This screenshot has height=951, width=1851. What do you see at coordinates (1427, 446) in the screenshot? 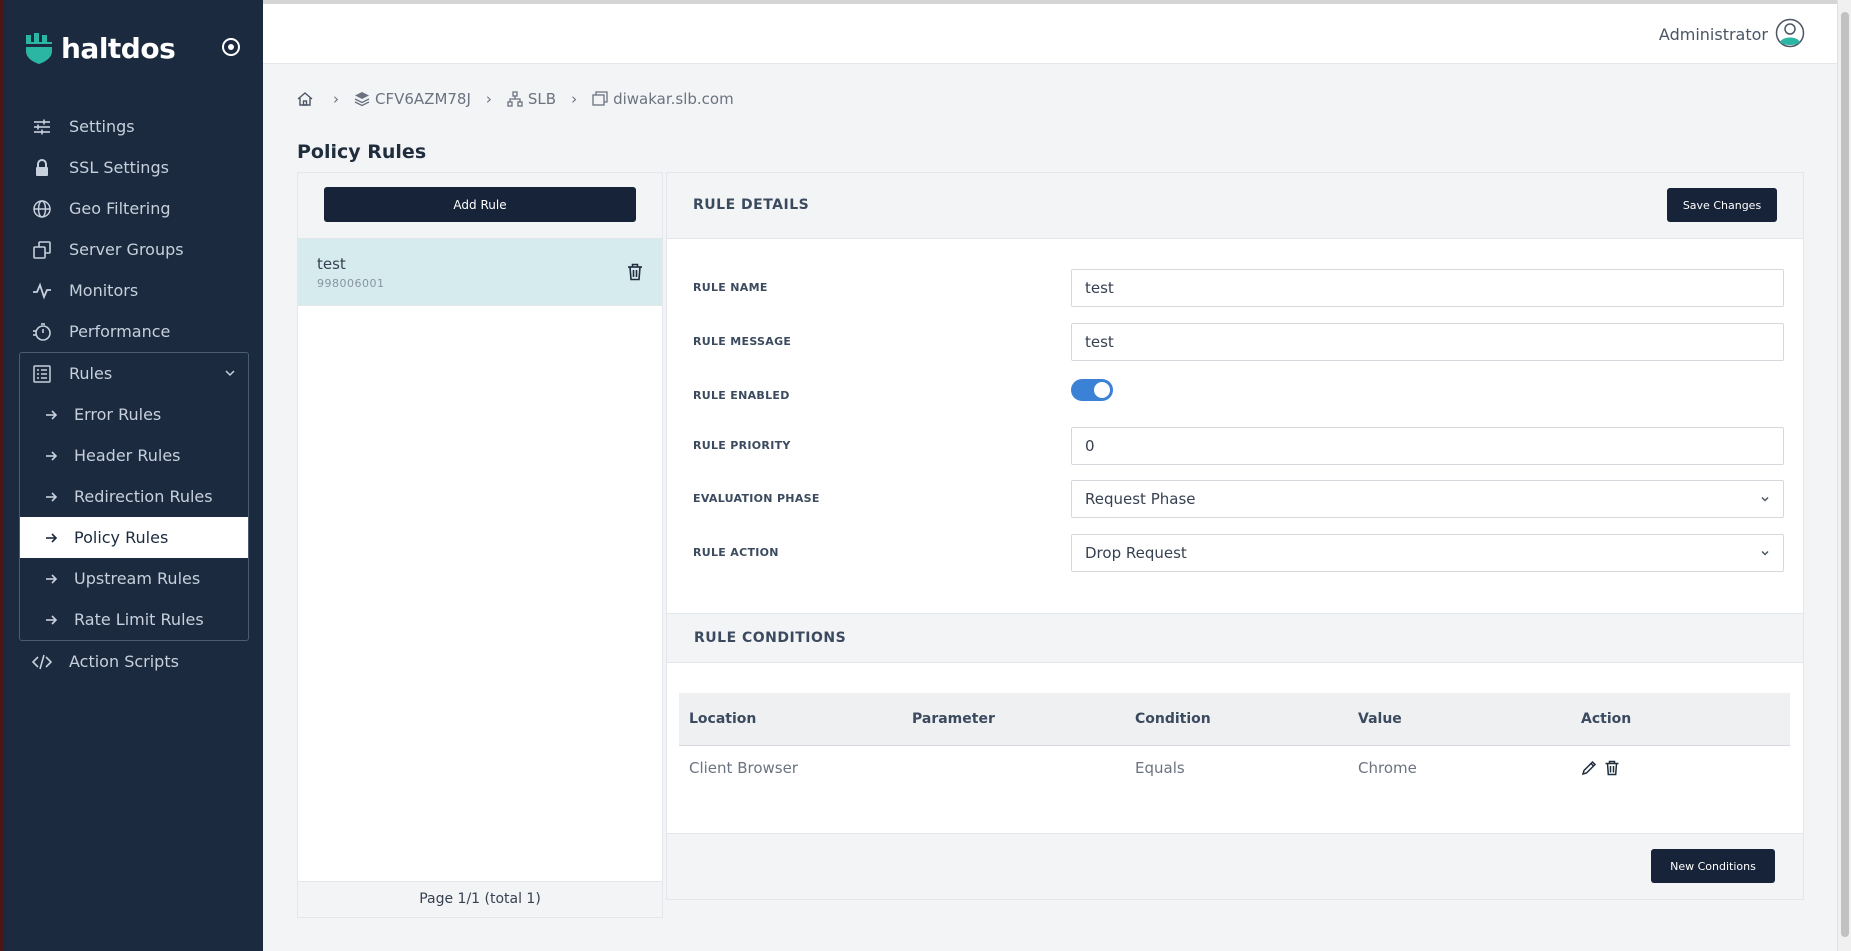
I see `rule-priority-input: 0` at bounding box center [1427, 446].